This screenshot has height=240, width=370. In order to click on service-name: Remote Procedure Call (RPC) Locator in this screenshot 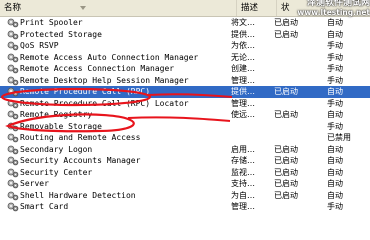, I will do `click(104, 103)`.